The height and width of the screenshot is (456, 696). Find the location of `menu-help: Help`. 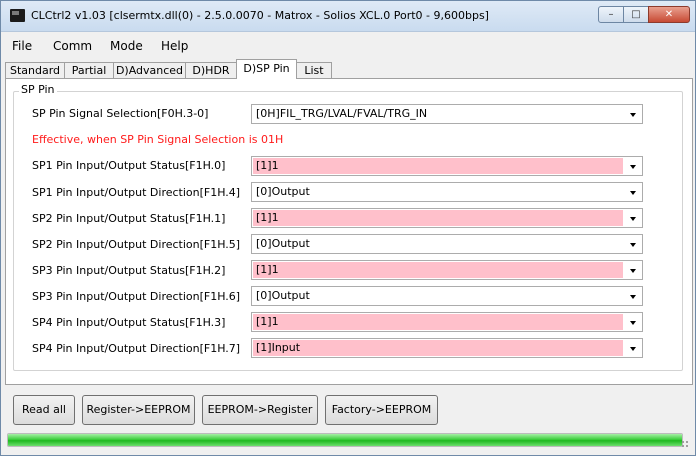

menu-help: Help is located at coordinates (174, 46).